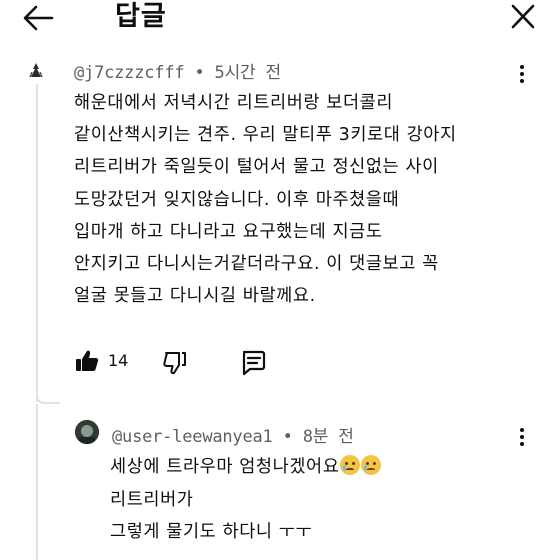  Describe the element at coordinates (225, 467) in the screenshot. I see `reply-line-text: 세상에 트라우마 엄청나겠어요` at that location.